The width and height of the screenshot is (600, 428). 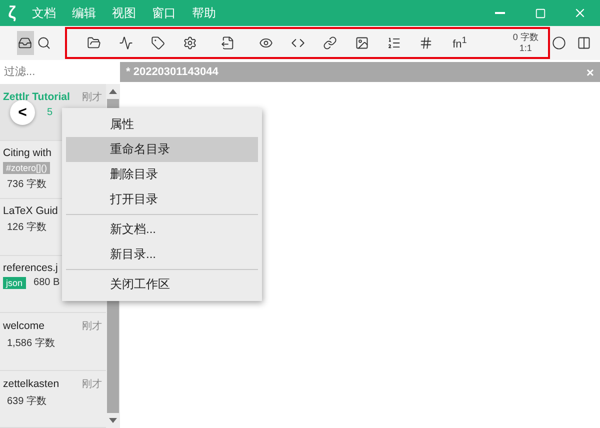 What do you see at coordinates (26, 185) in the screenshot?
I see `item-meta: 736 字数` at bounding box center [26, 185].